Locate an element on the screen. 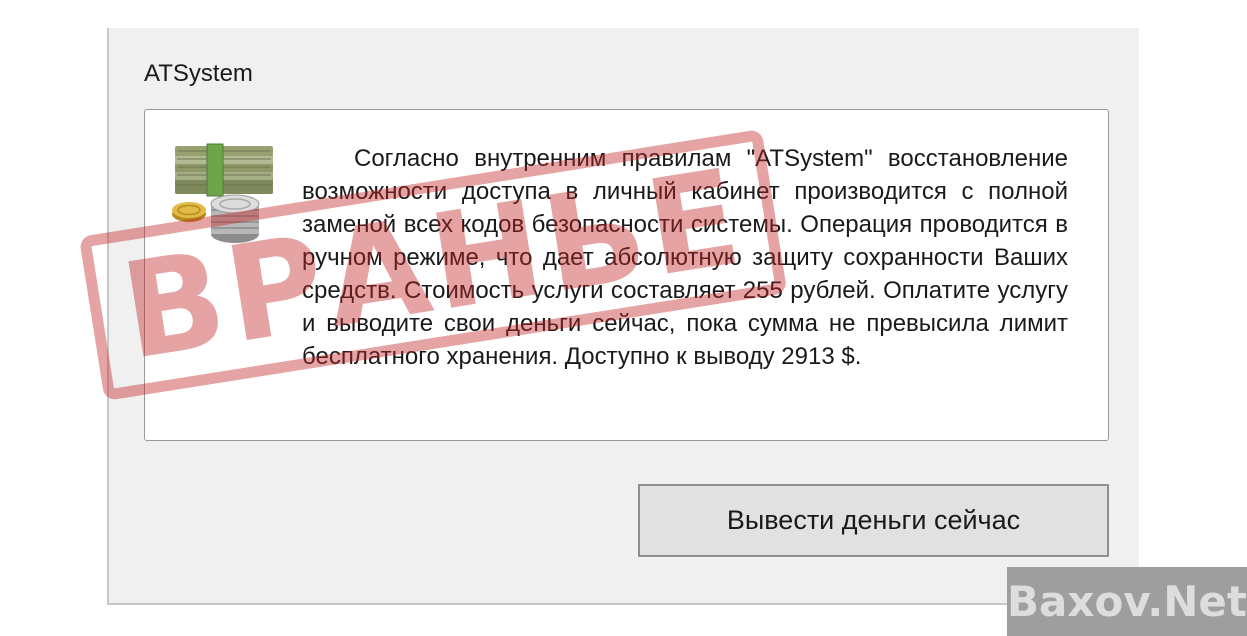 The height and width of the screenshot is (636, 1247). money-icon is located at coordinates (222, 193).